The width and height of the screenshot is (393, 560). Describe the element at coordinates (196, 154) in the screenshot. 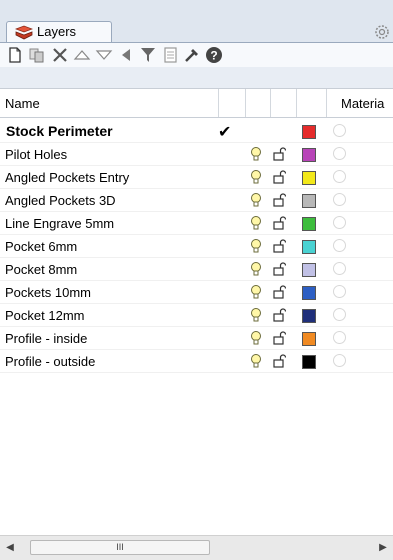

I see `layer-row: Pilot Holes` at that location.